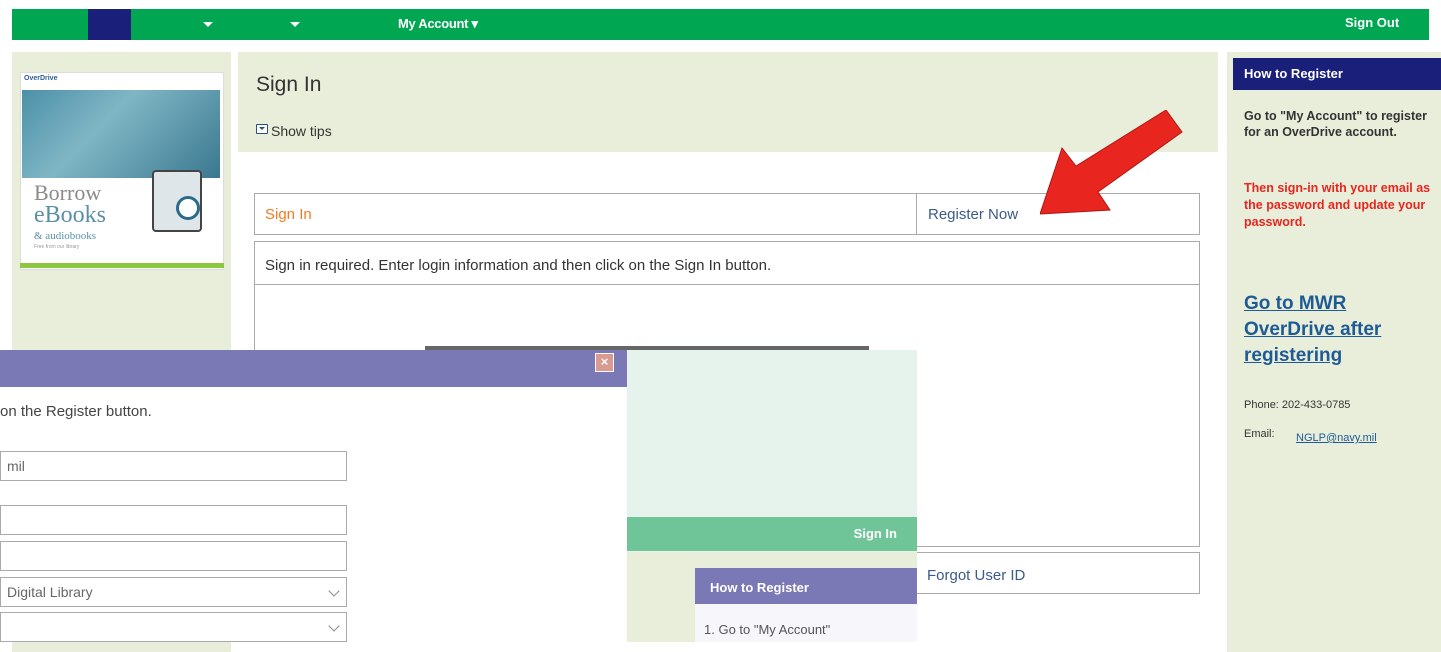 The image size is (1441, 652). Describe the element at coordinates (720, 24) in the screenshot. I see `top-nav-bar` at that location.